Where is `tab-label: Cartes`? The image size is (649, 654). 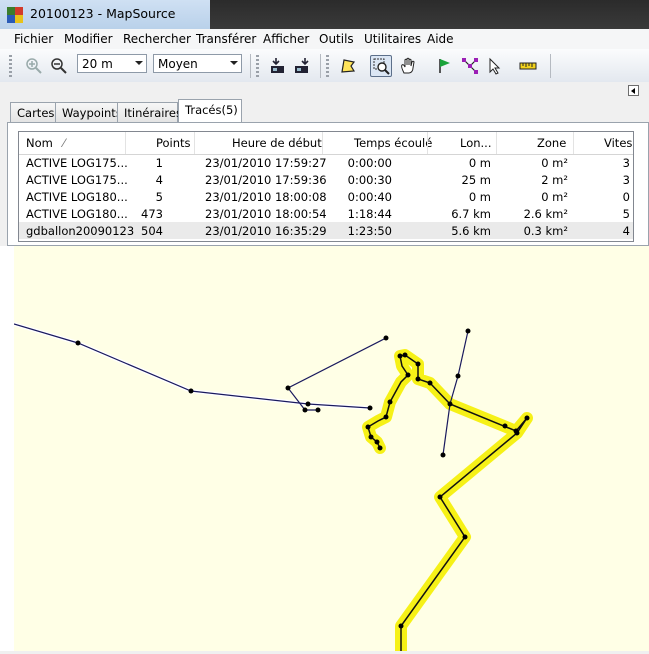
tab-label: Cartes is located at coordinates (36, 113).